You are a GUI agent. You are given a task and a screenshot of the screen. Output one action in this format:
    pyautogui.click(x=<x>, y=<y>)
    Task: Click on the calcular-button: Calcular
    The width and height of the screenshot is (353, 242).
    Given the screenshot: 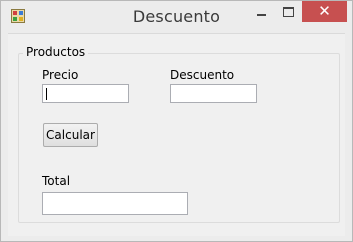 What is the action you would take?
    pyautogui.click(x=70, y=135)
    